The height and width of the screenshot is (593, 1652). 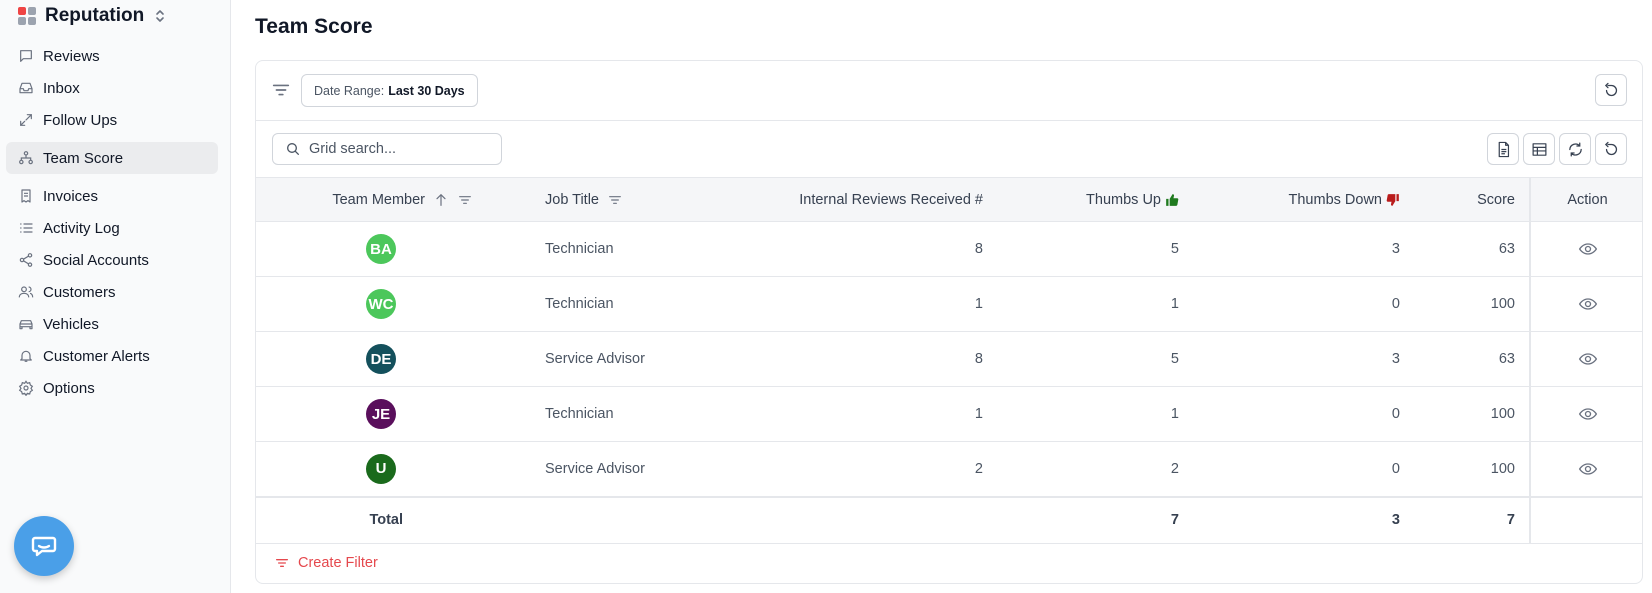 What do you see at coordinates (69, 388) in the screenshot?
I see `sidebar-item-label: Options` at bounding box center [69, 388].